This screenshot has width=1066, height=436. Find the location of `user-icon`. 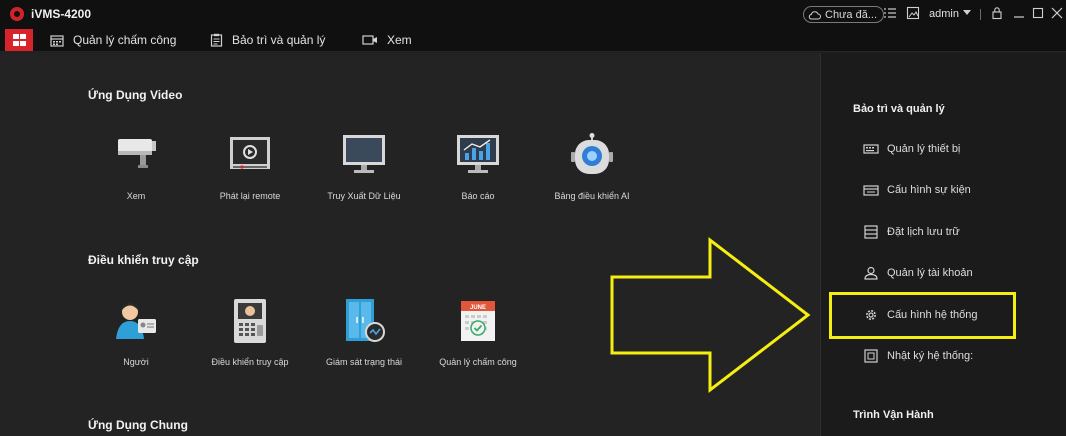

user-icon is located at coordinates (871, 273).